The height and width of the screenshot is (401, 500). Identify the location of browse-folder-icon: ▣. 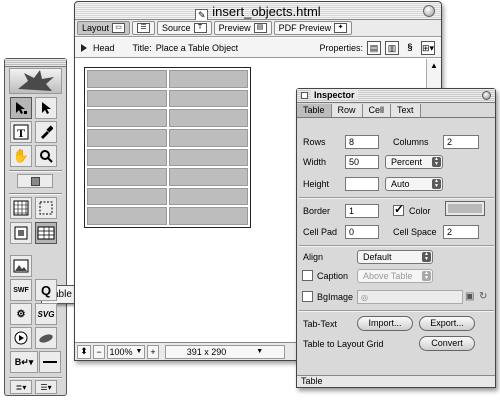
(469, 296).